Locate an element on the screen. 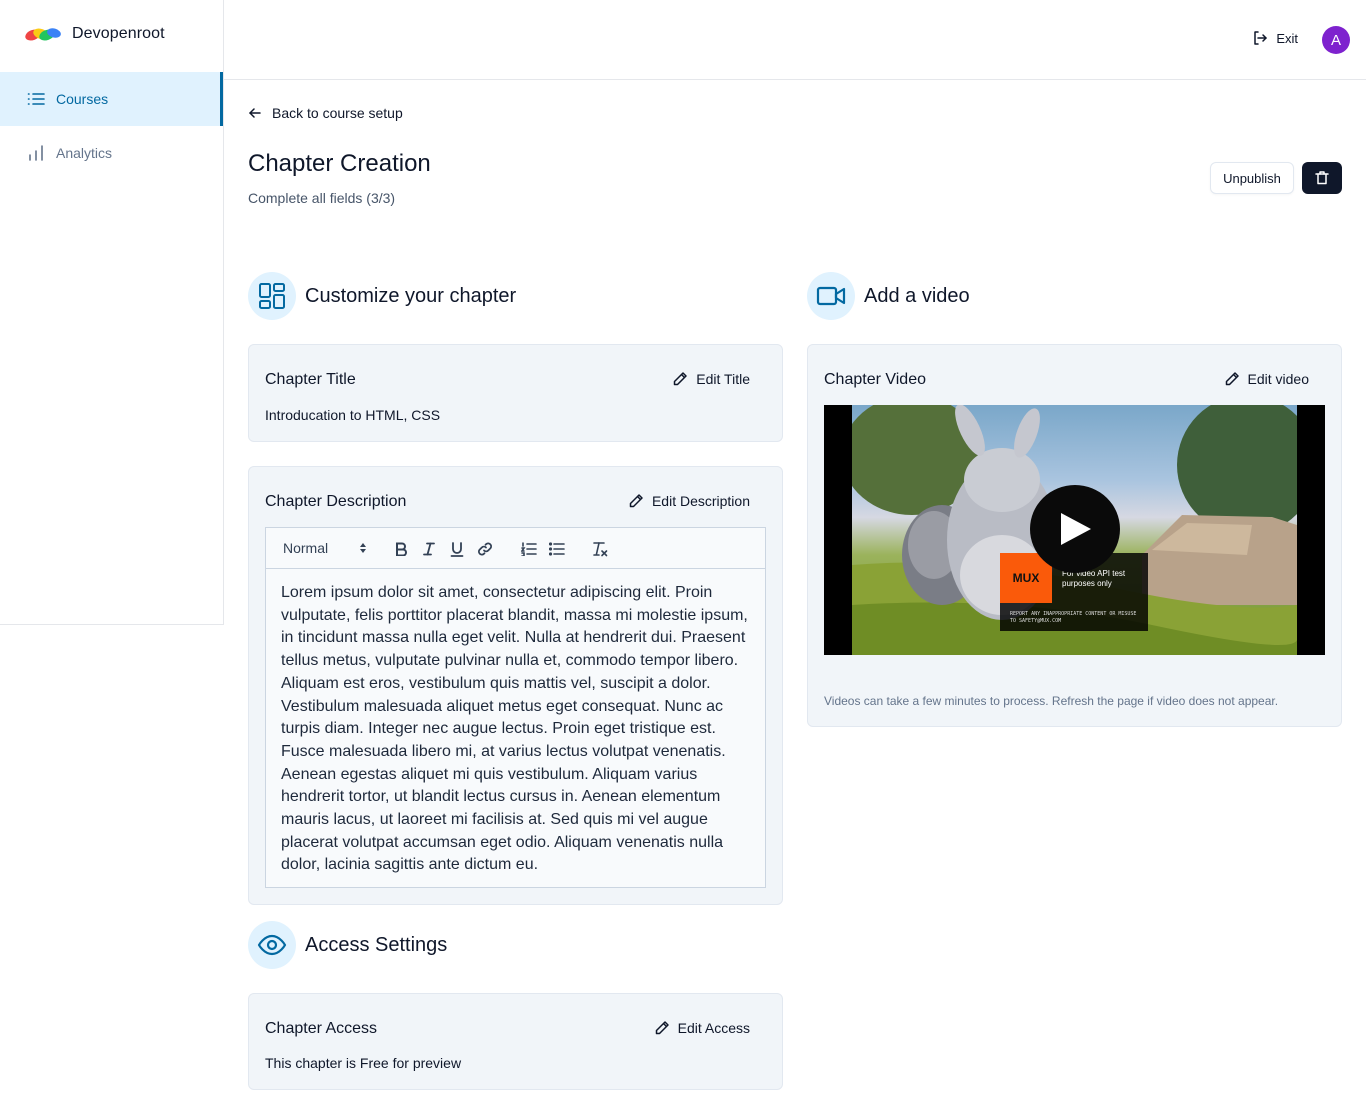  card-label: Chapter Title is located at coordinates (310, 379).